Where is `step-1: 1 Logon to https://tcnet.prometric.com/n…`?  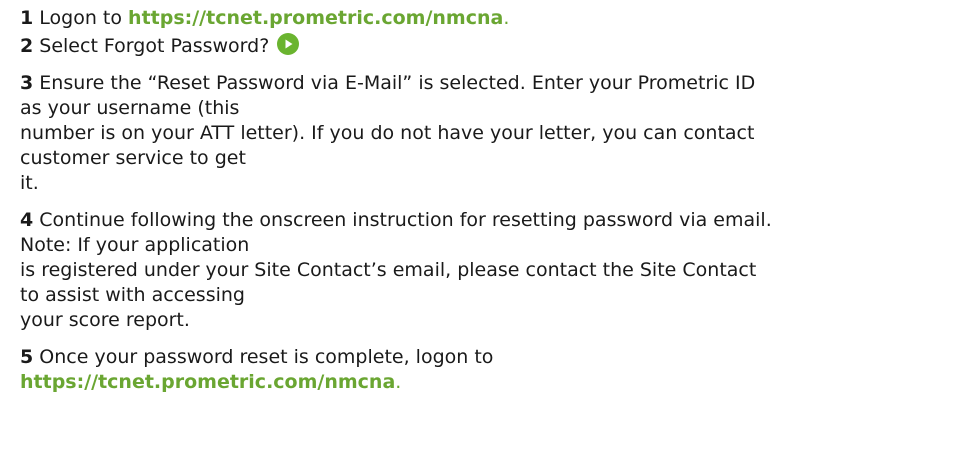 step-1: 1 Logon to https://tcnet.prometric.com/n… is located at coordinates (499, 18).